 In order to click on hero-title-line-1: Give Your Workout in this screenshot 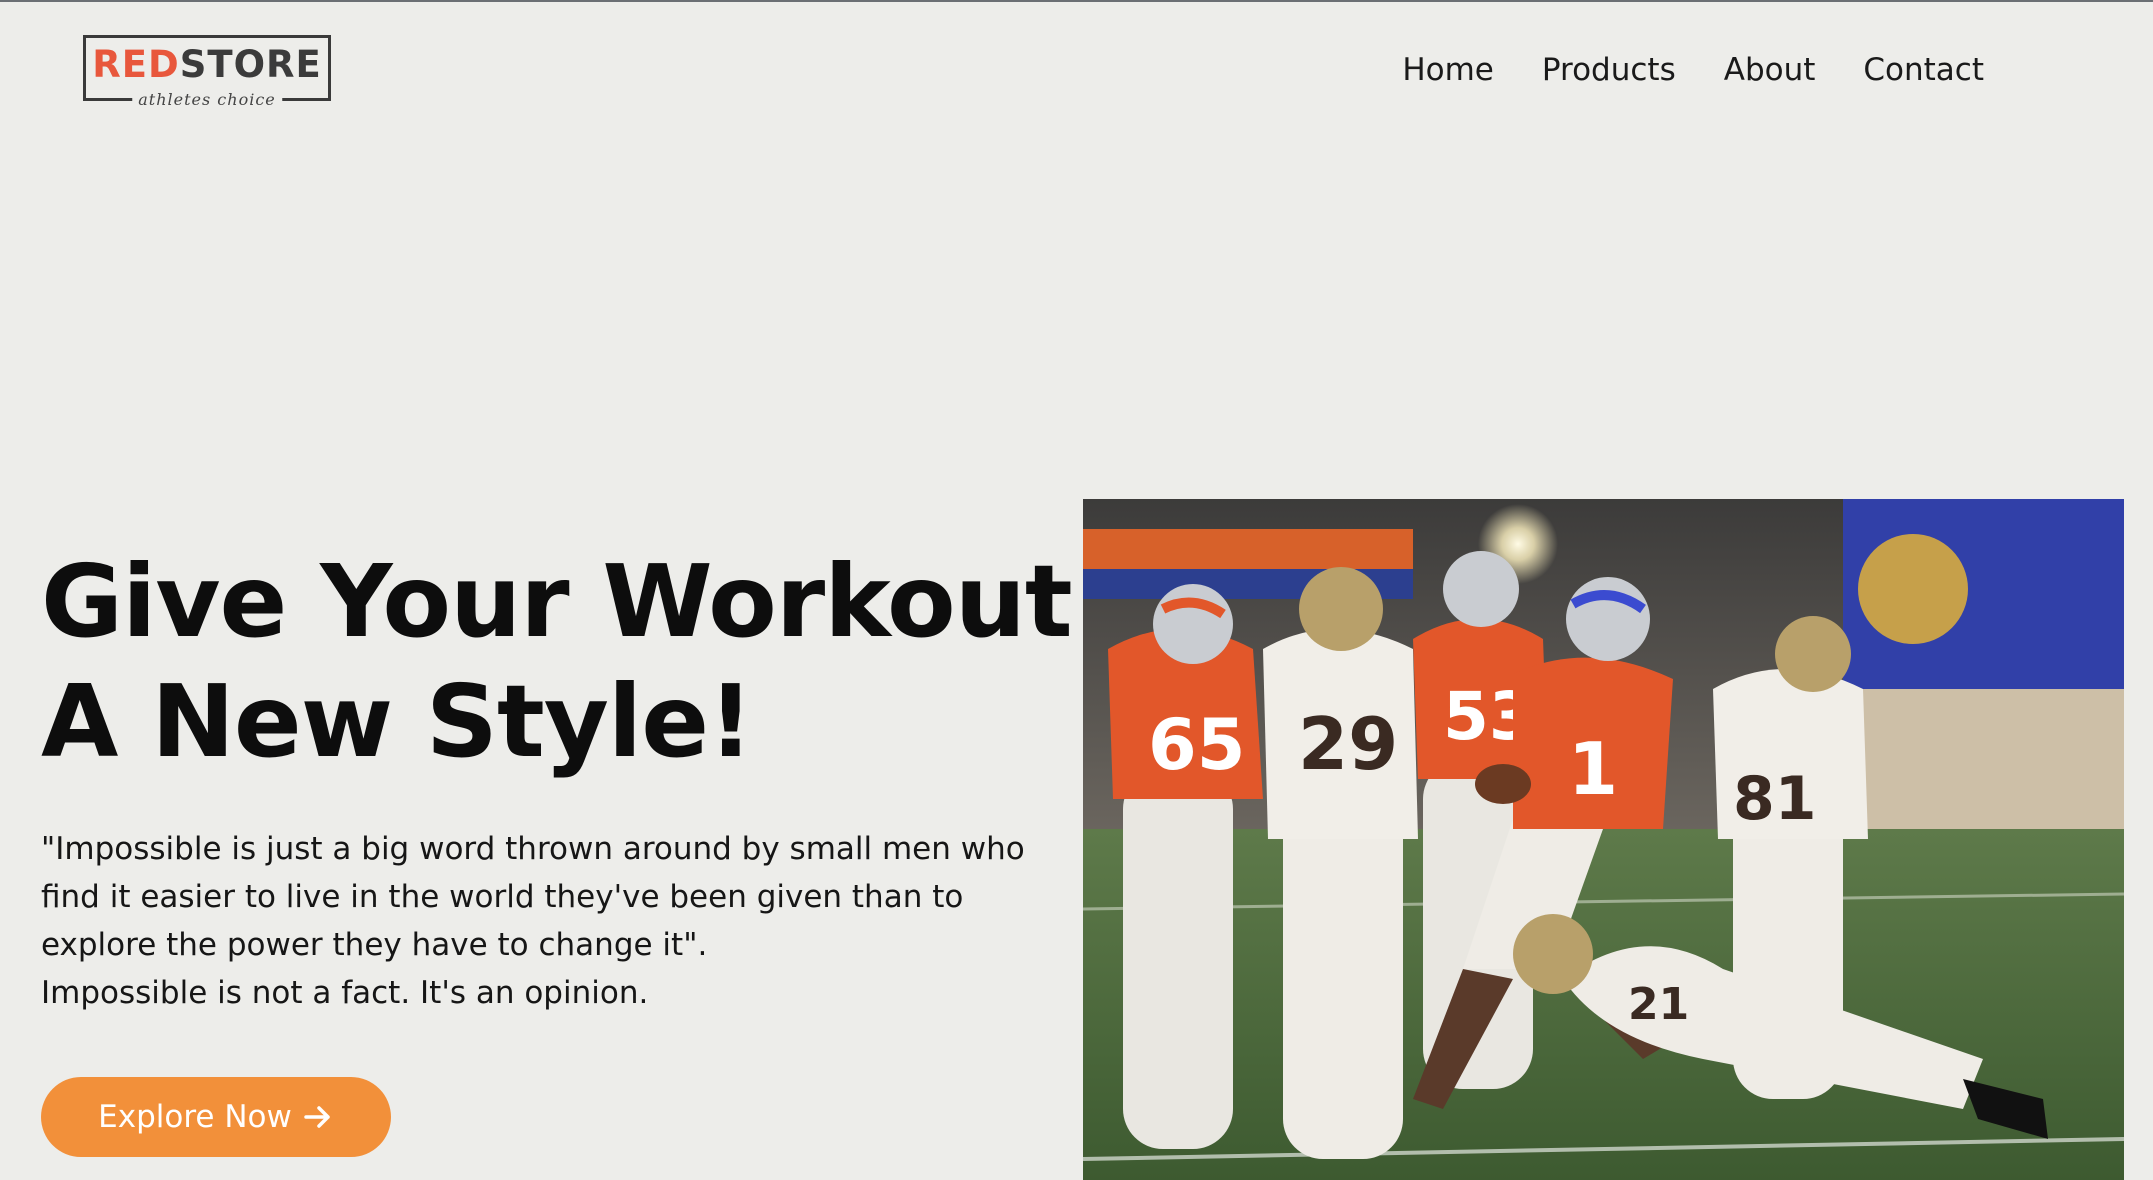, I will do `click(557, 601)`.